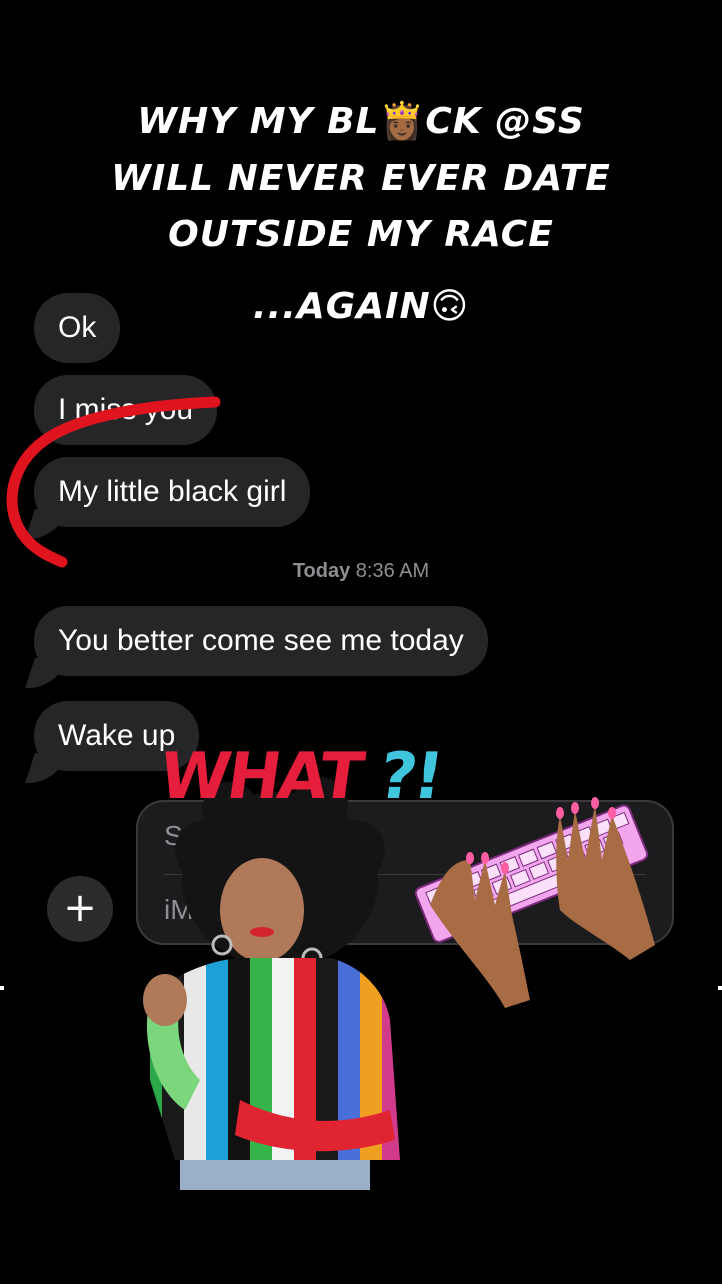 This screenshot has width=722, height=1284. Describe the element at coordinates (260, 777) in the screenshot. I see `what-text: WHAT` at that location.